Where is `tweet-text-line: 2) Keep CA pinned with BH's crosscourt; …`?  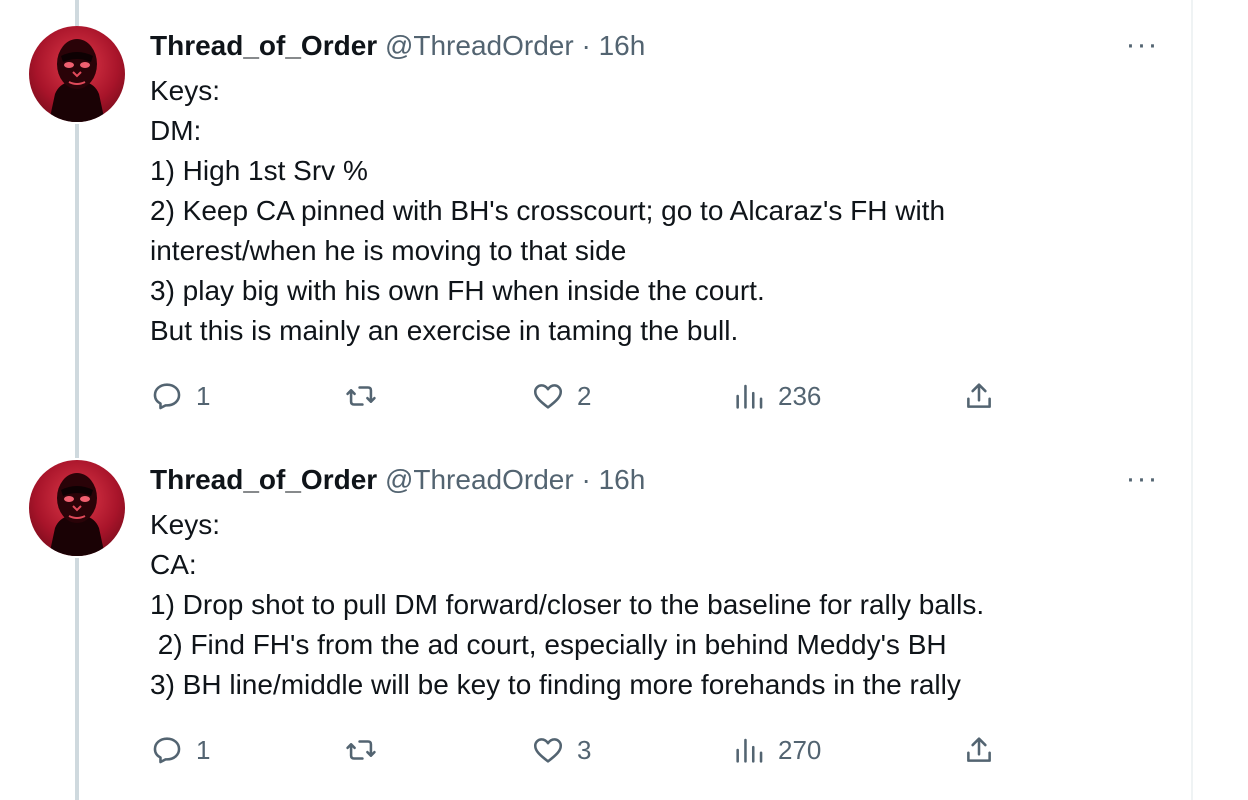 tweet-text-line: 2) Keep CA pinned with BH's crosscourt; … is located at coordinates (548, 210).